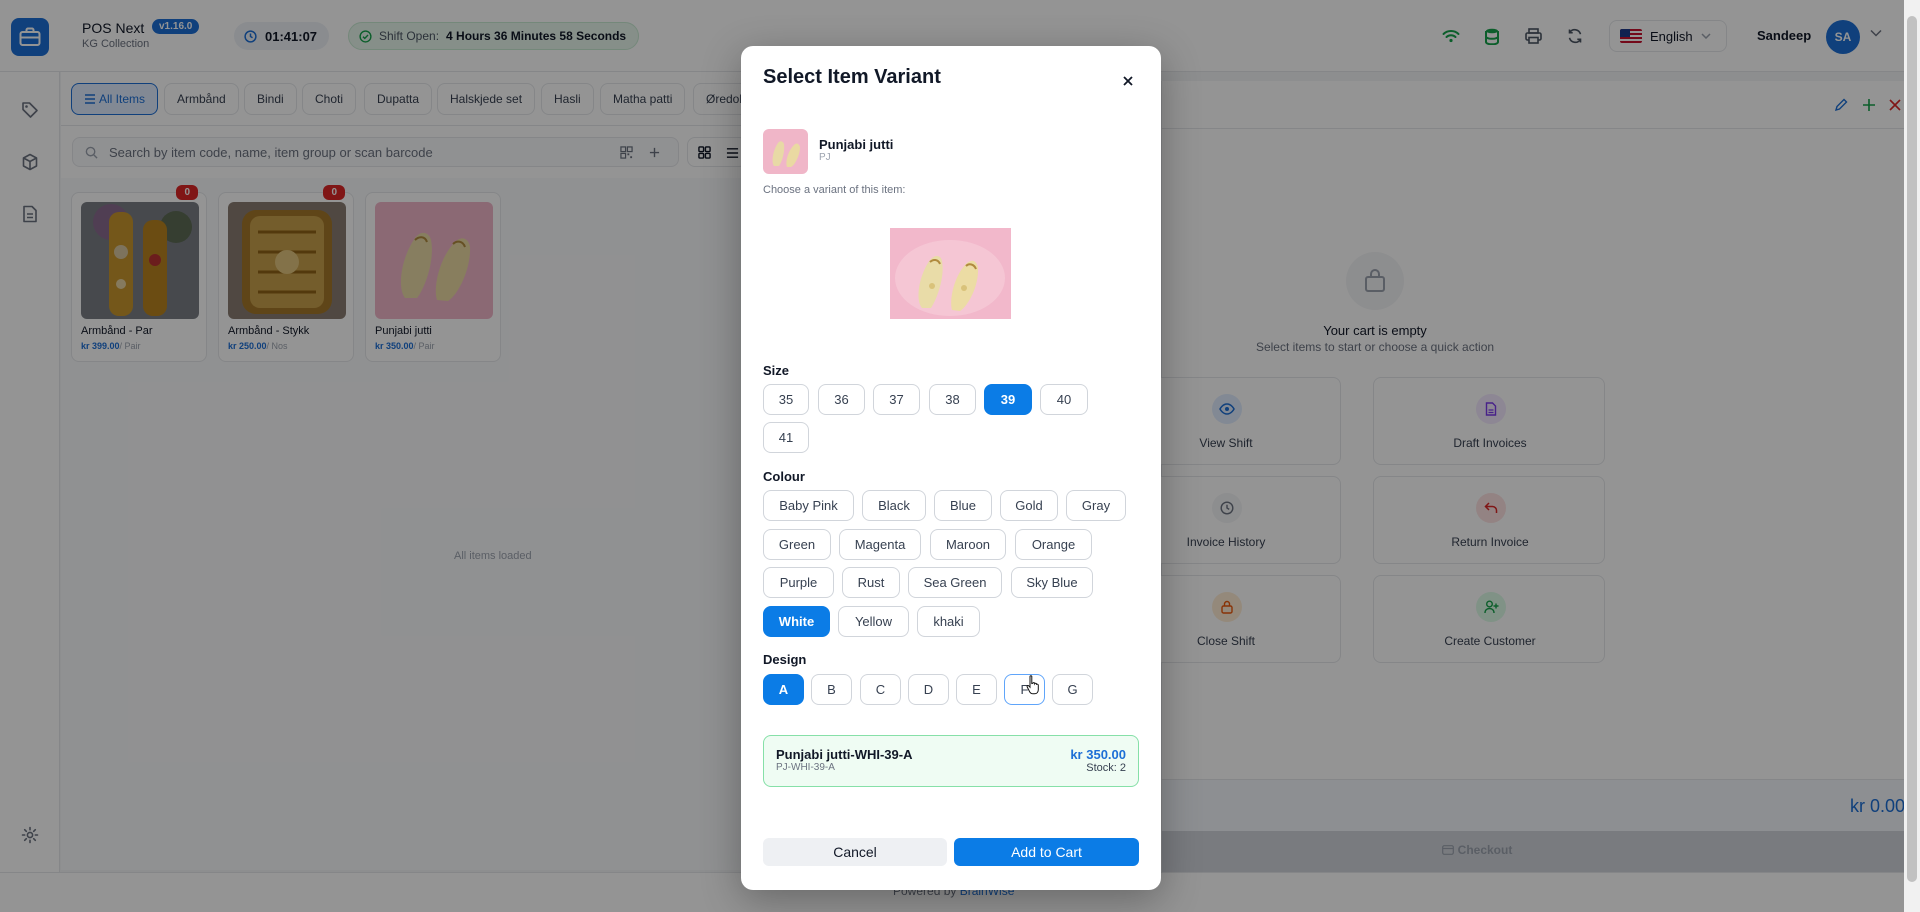 This screenshot has height=912, width=1920. I want to click on choose-variant-text: Choose a variant of this item:, so click(834, 190).